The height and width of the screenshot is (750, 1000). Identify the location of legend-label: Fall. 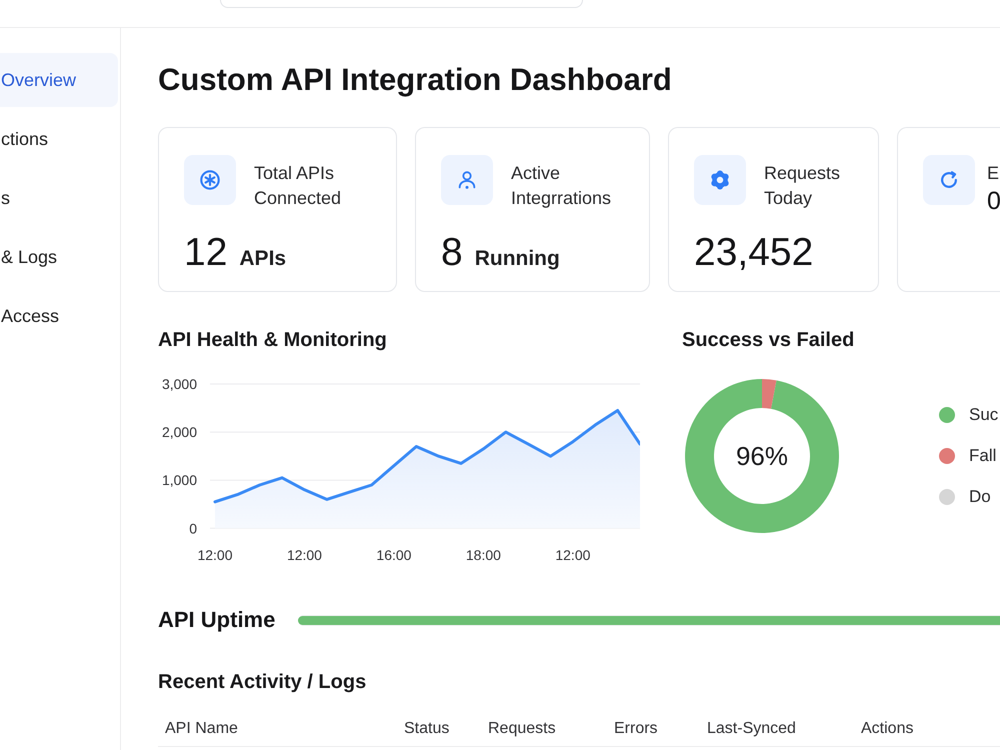
(982, 456).